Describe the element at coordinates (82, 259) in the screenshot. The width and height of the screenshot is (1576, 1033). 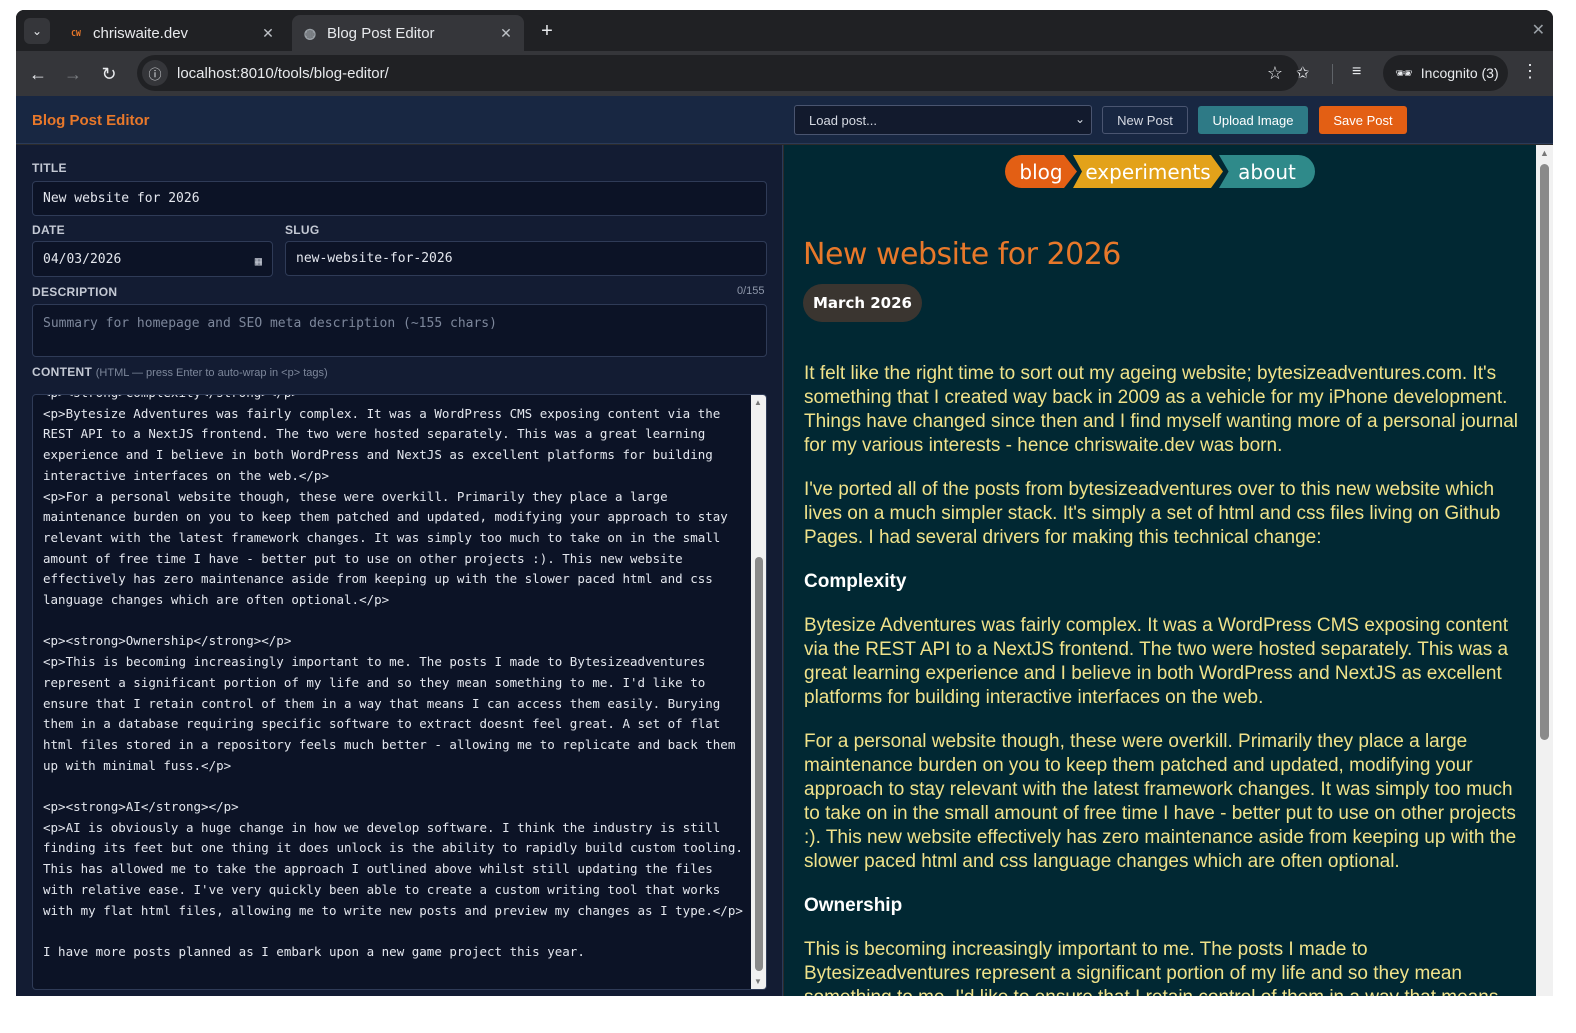
I see `date-value: 04/03/2026` at that location.